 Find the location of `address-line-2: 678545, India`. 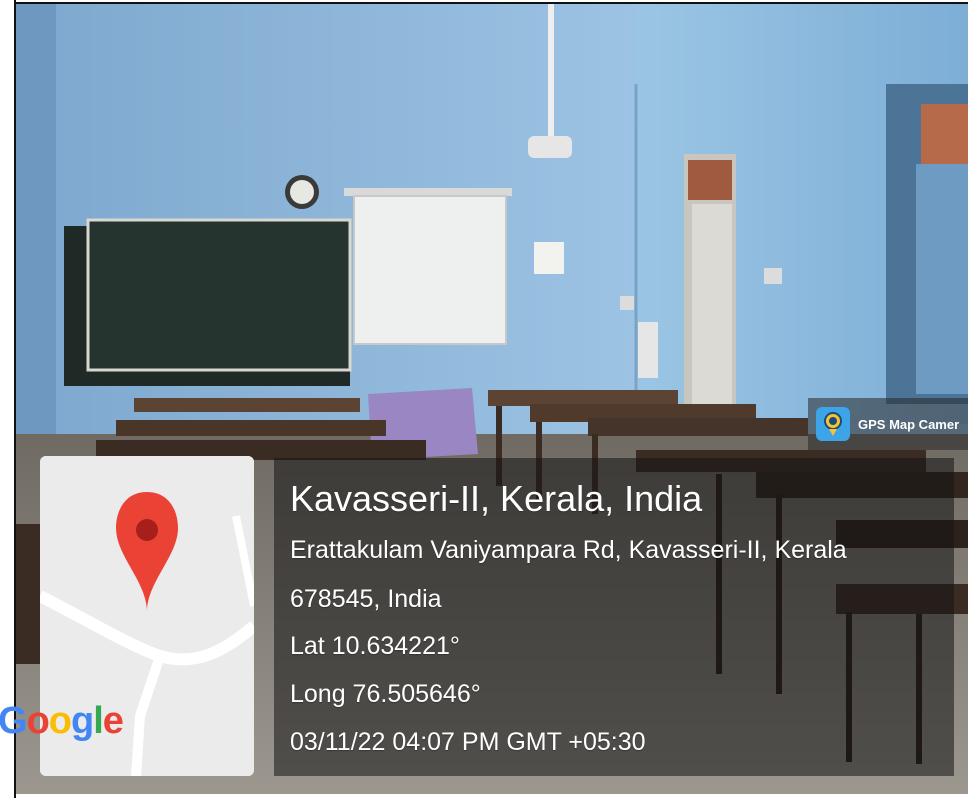

address-line-2: 678545, India is located at coordinates (366, 599).